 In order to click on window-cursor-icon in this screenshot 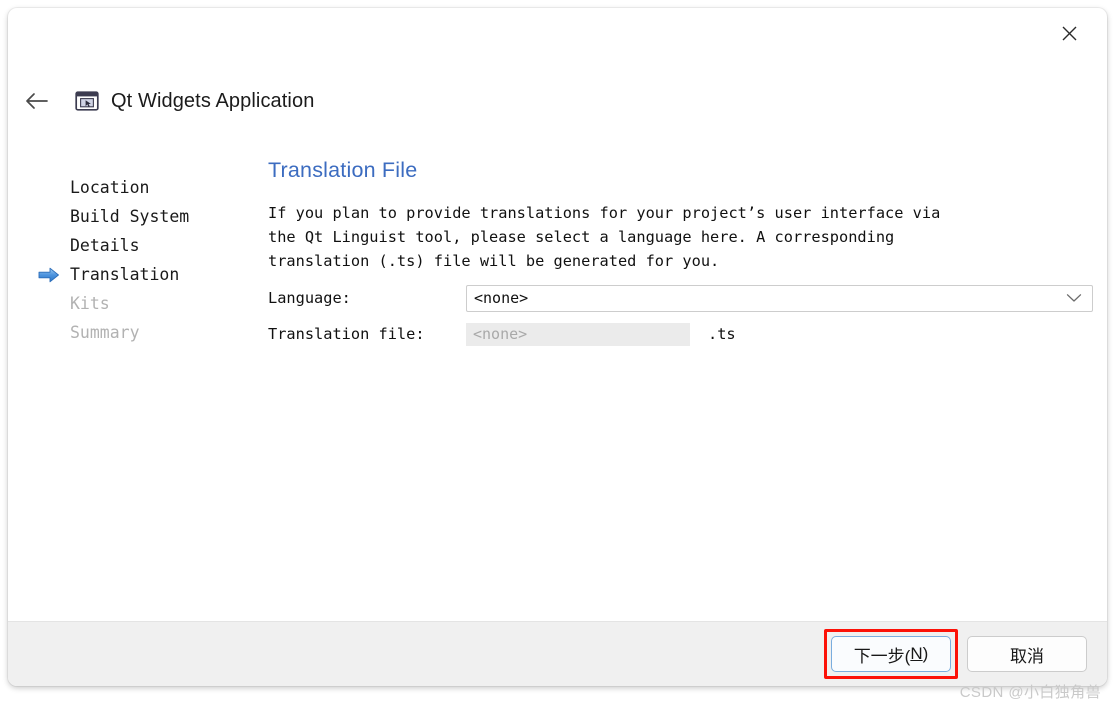, I will do `click(87, 101)`.